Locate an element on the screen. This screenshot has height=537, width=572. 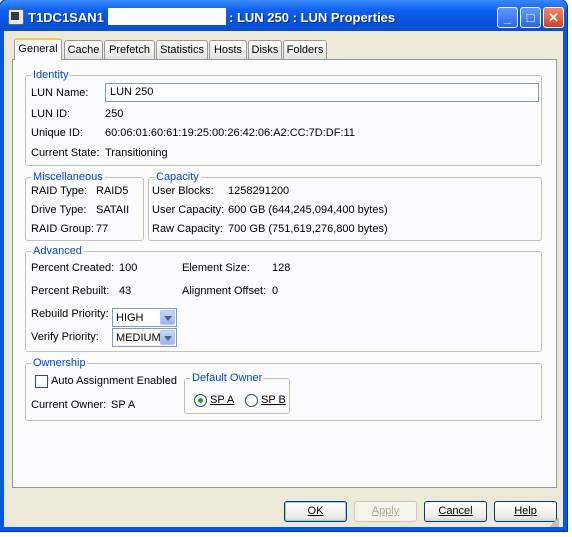
identity-group-title: Identity is located at coordinates (51, 75).